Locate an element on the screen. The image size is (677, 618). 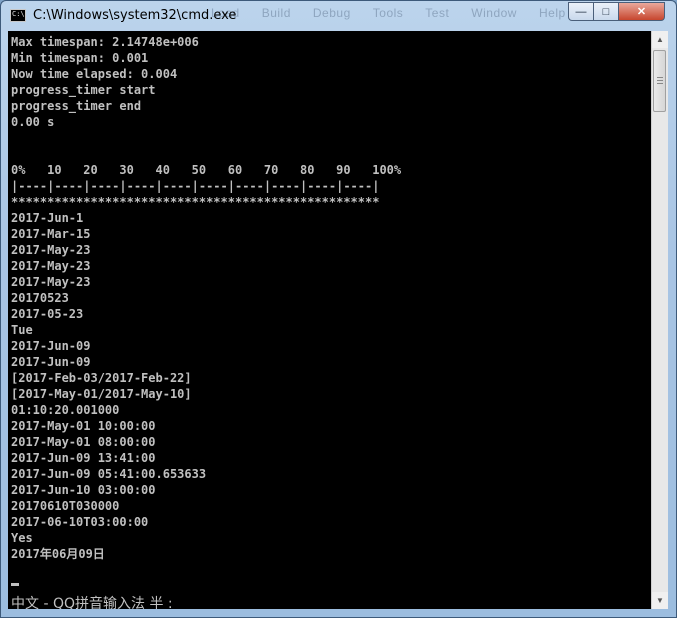
close-icon: ✕ is located at coordinates (641, 12).